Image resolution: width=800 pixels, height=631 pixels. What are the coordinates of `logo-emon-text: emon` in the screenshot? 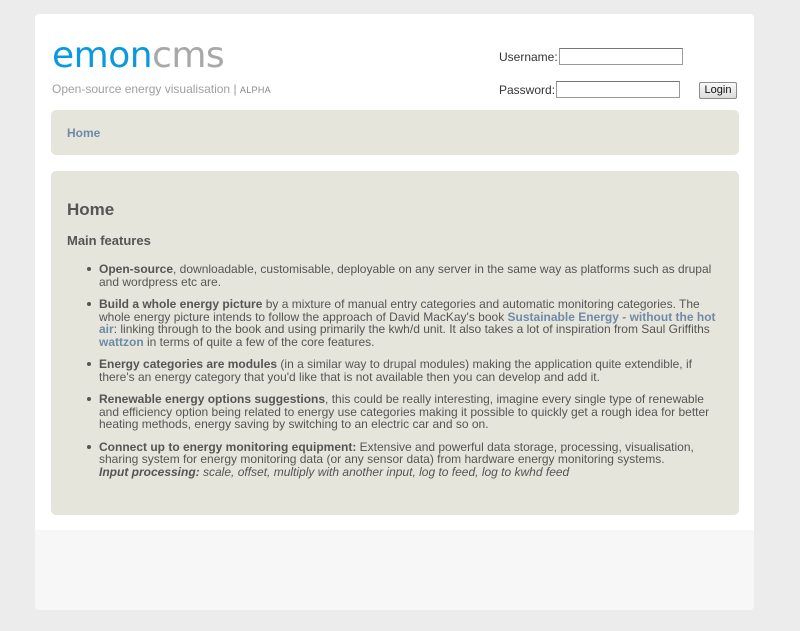 It's located at (102, 55).